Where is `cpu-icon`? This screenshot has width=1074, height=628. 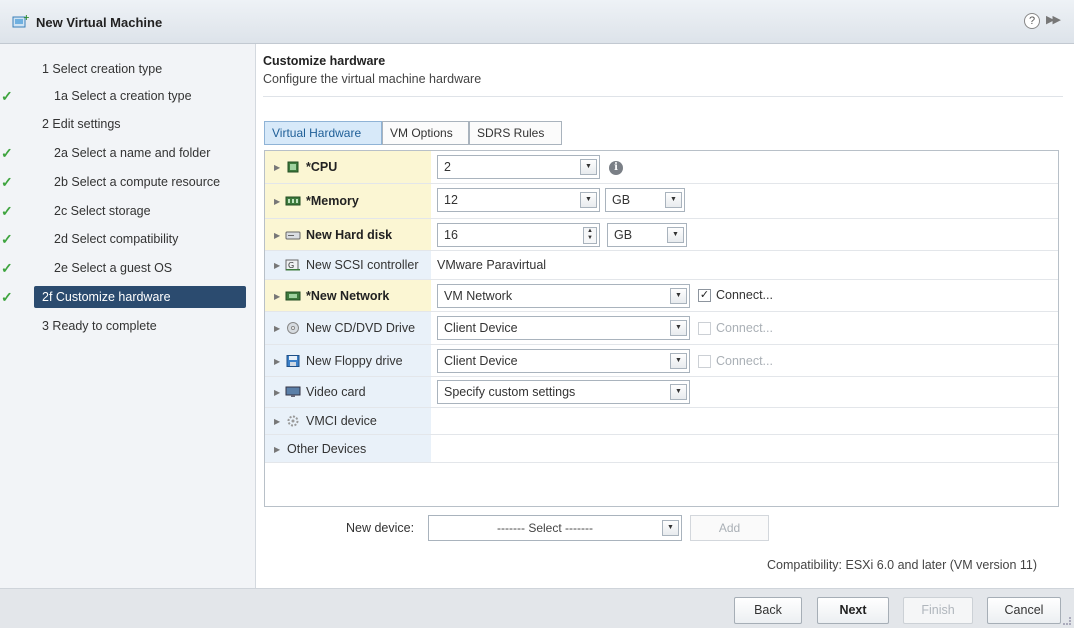
cpu-icon is located at coordinates (293, 167).